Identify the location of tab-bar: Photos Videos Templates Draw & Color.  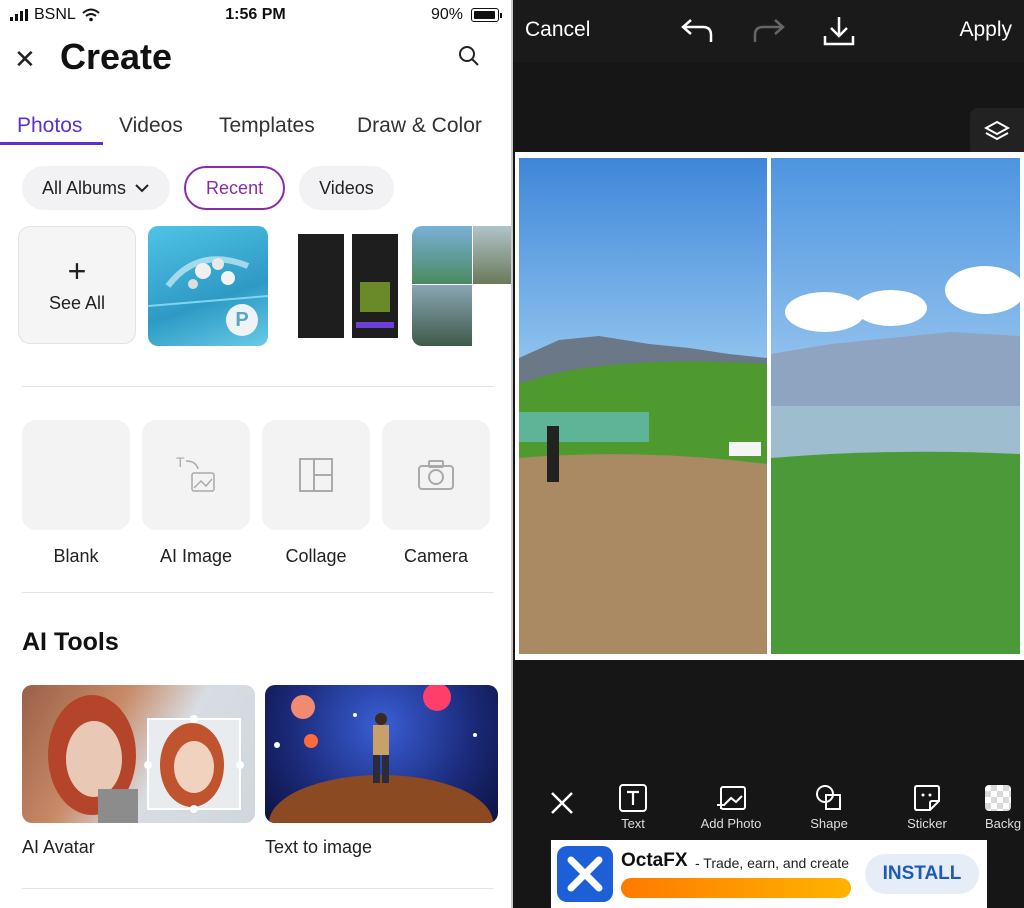
(255, 127).